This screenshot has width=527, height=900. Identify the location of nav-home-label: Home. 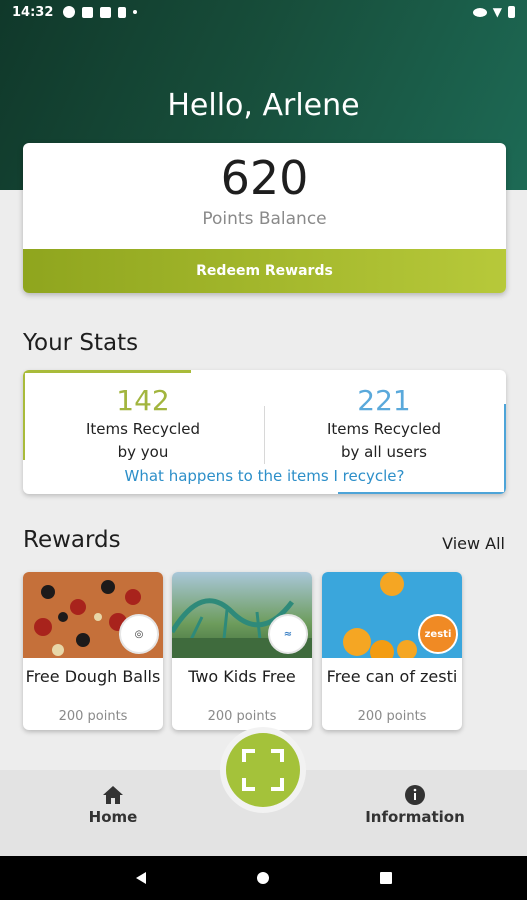
(113, 817).